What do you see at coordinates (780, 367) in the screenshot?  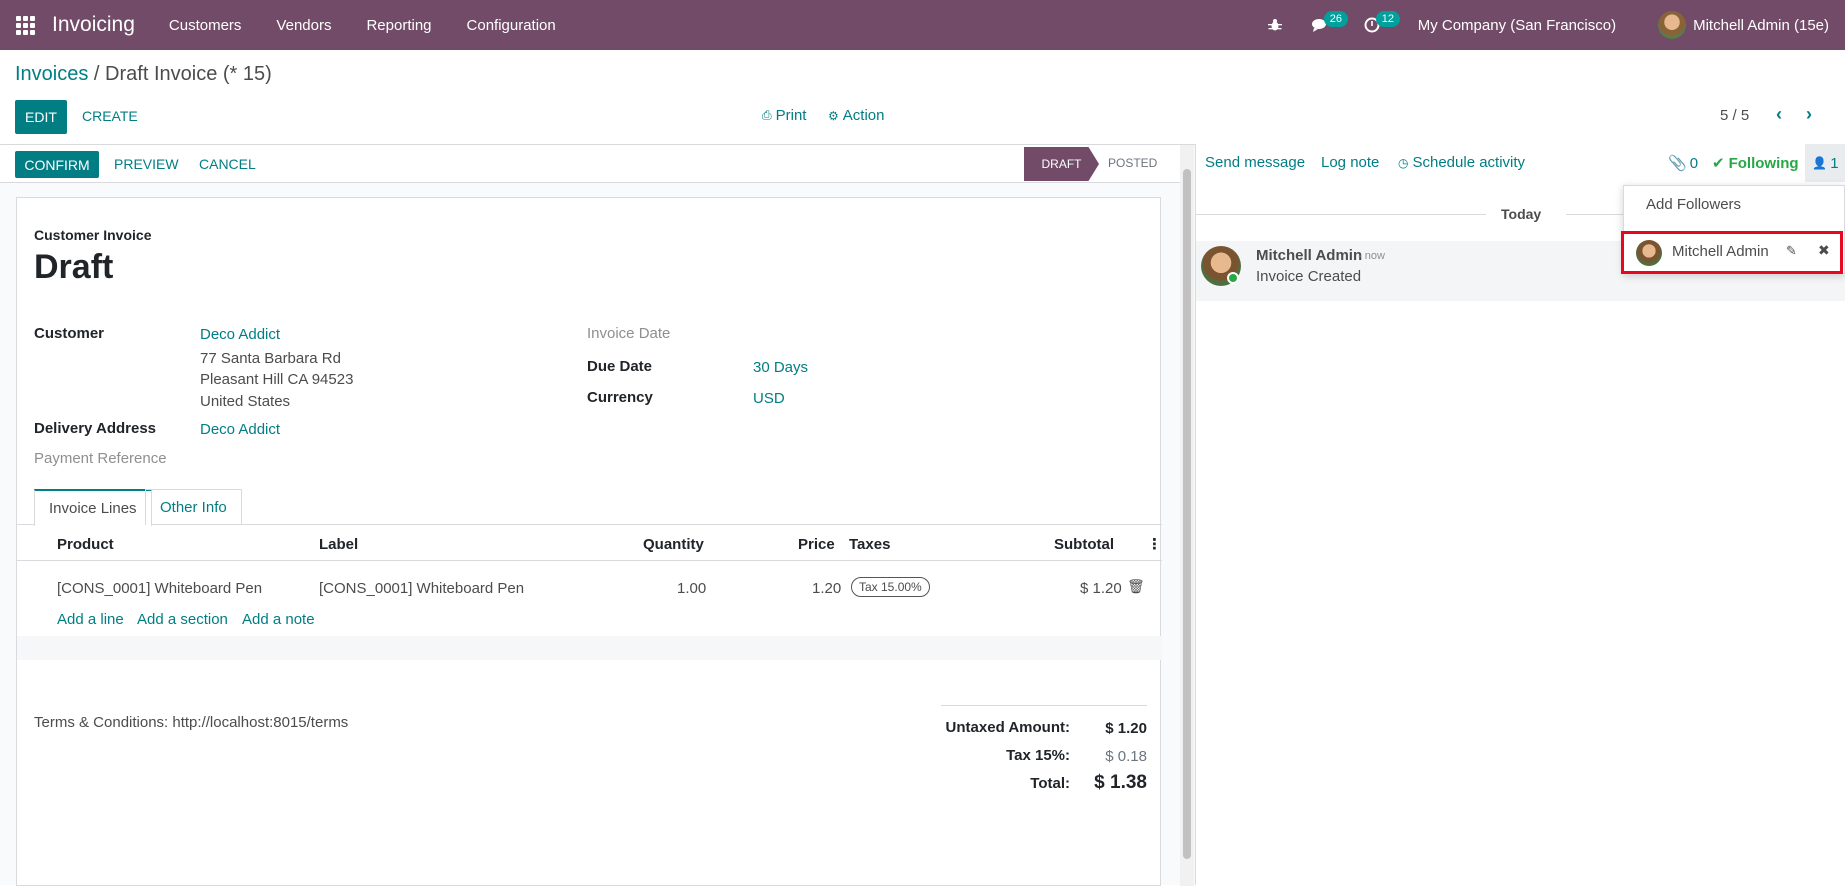 I see `due-date-value: 30 Days` at bounding box center [780, 367].